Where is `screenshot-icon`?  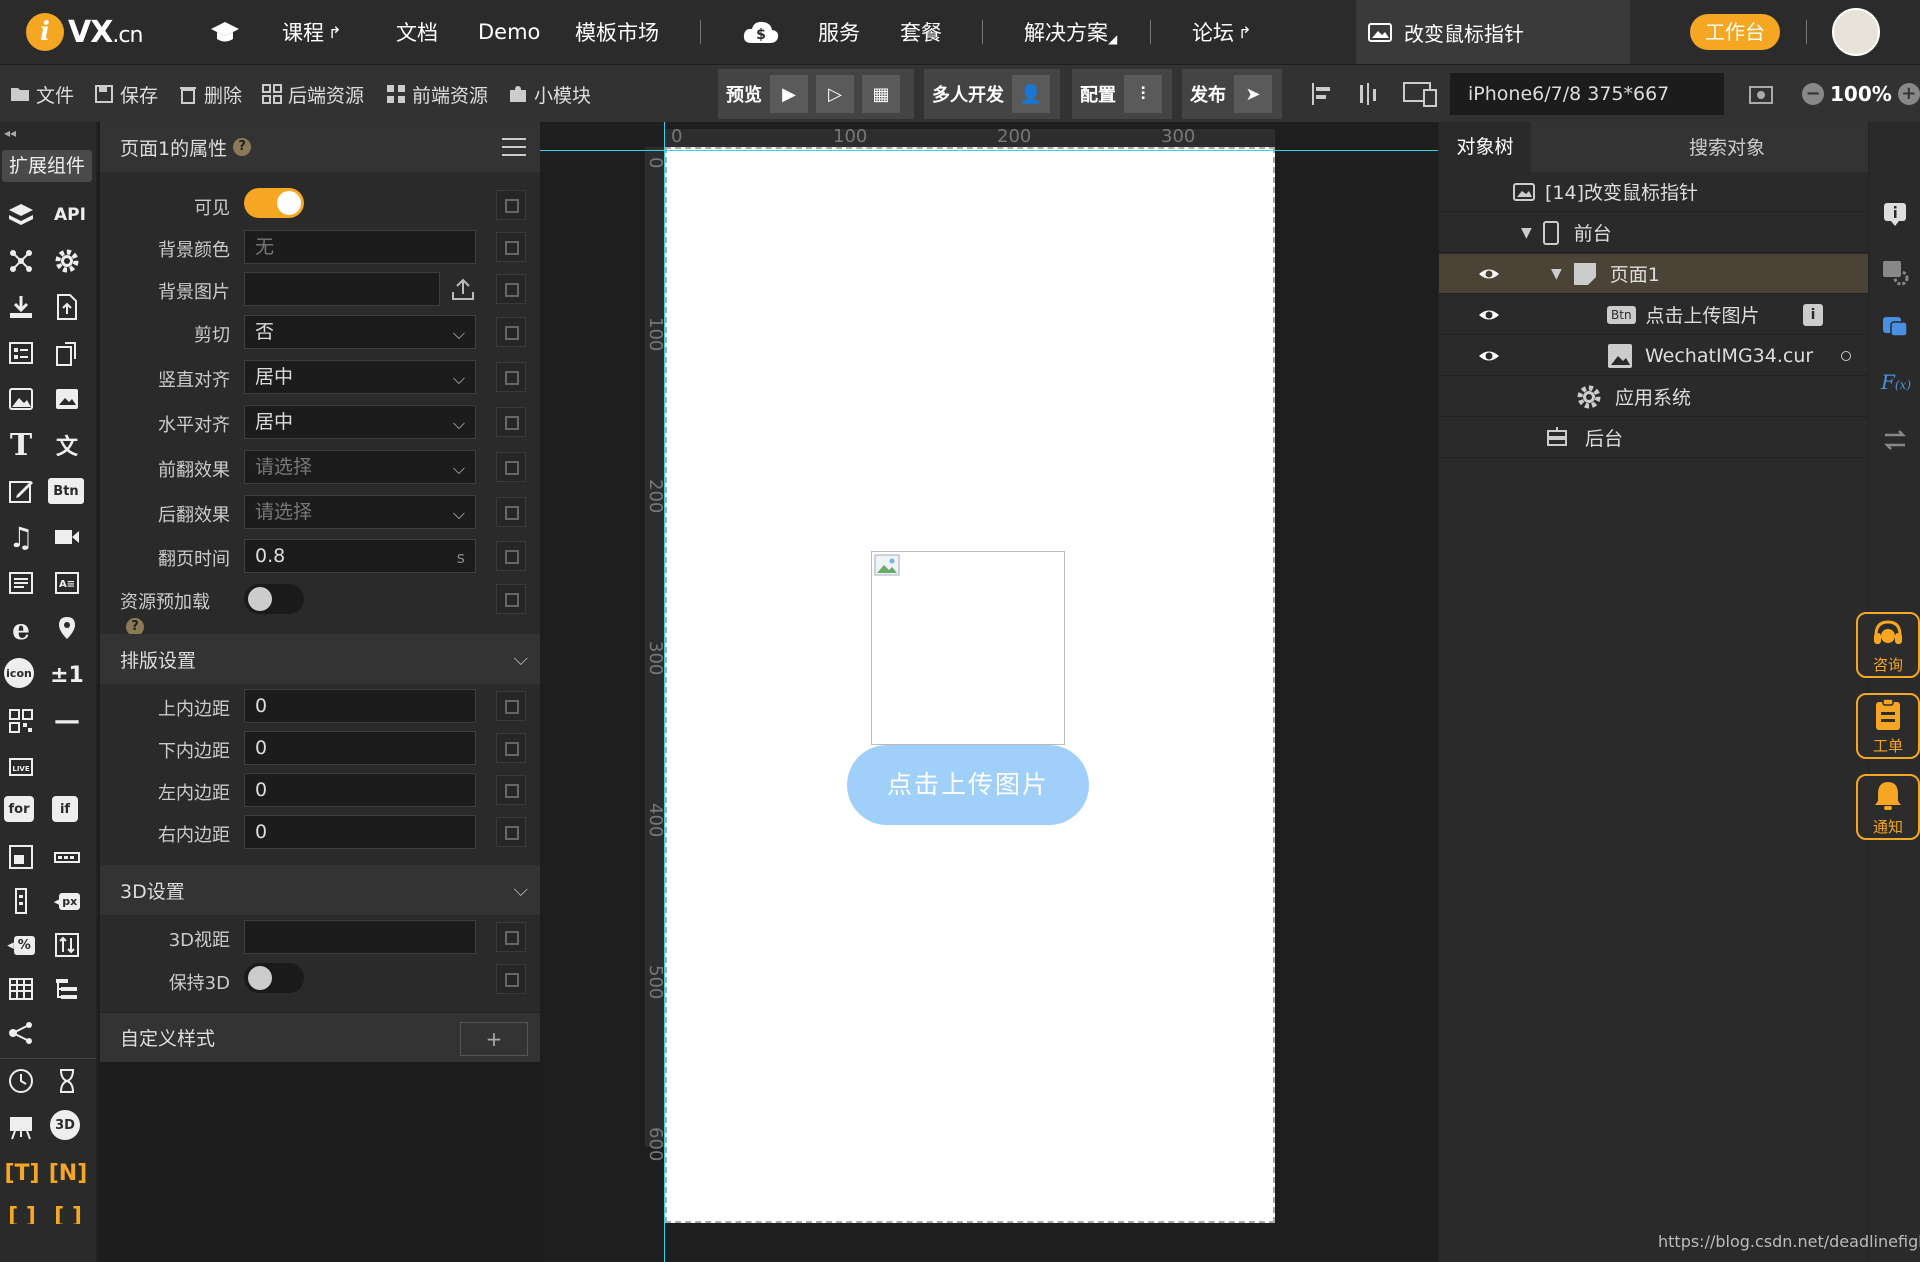 screenshot-icon is located at coordinates (1761, 94).